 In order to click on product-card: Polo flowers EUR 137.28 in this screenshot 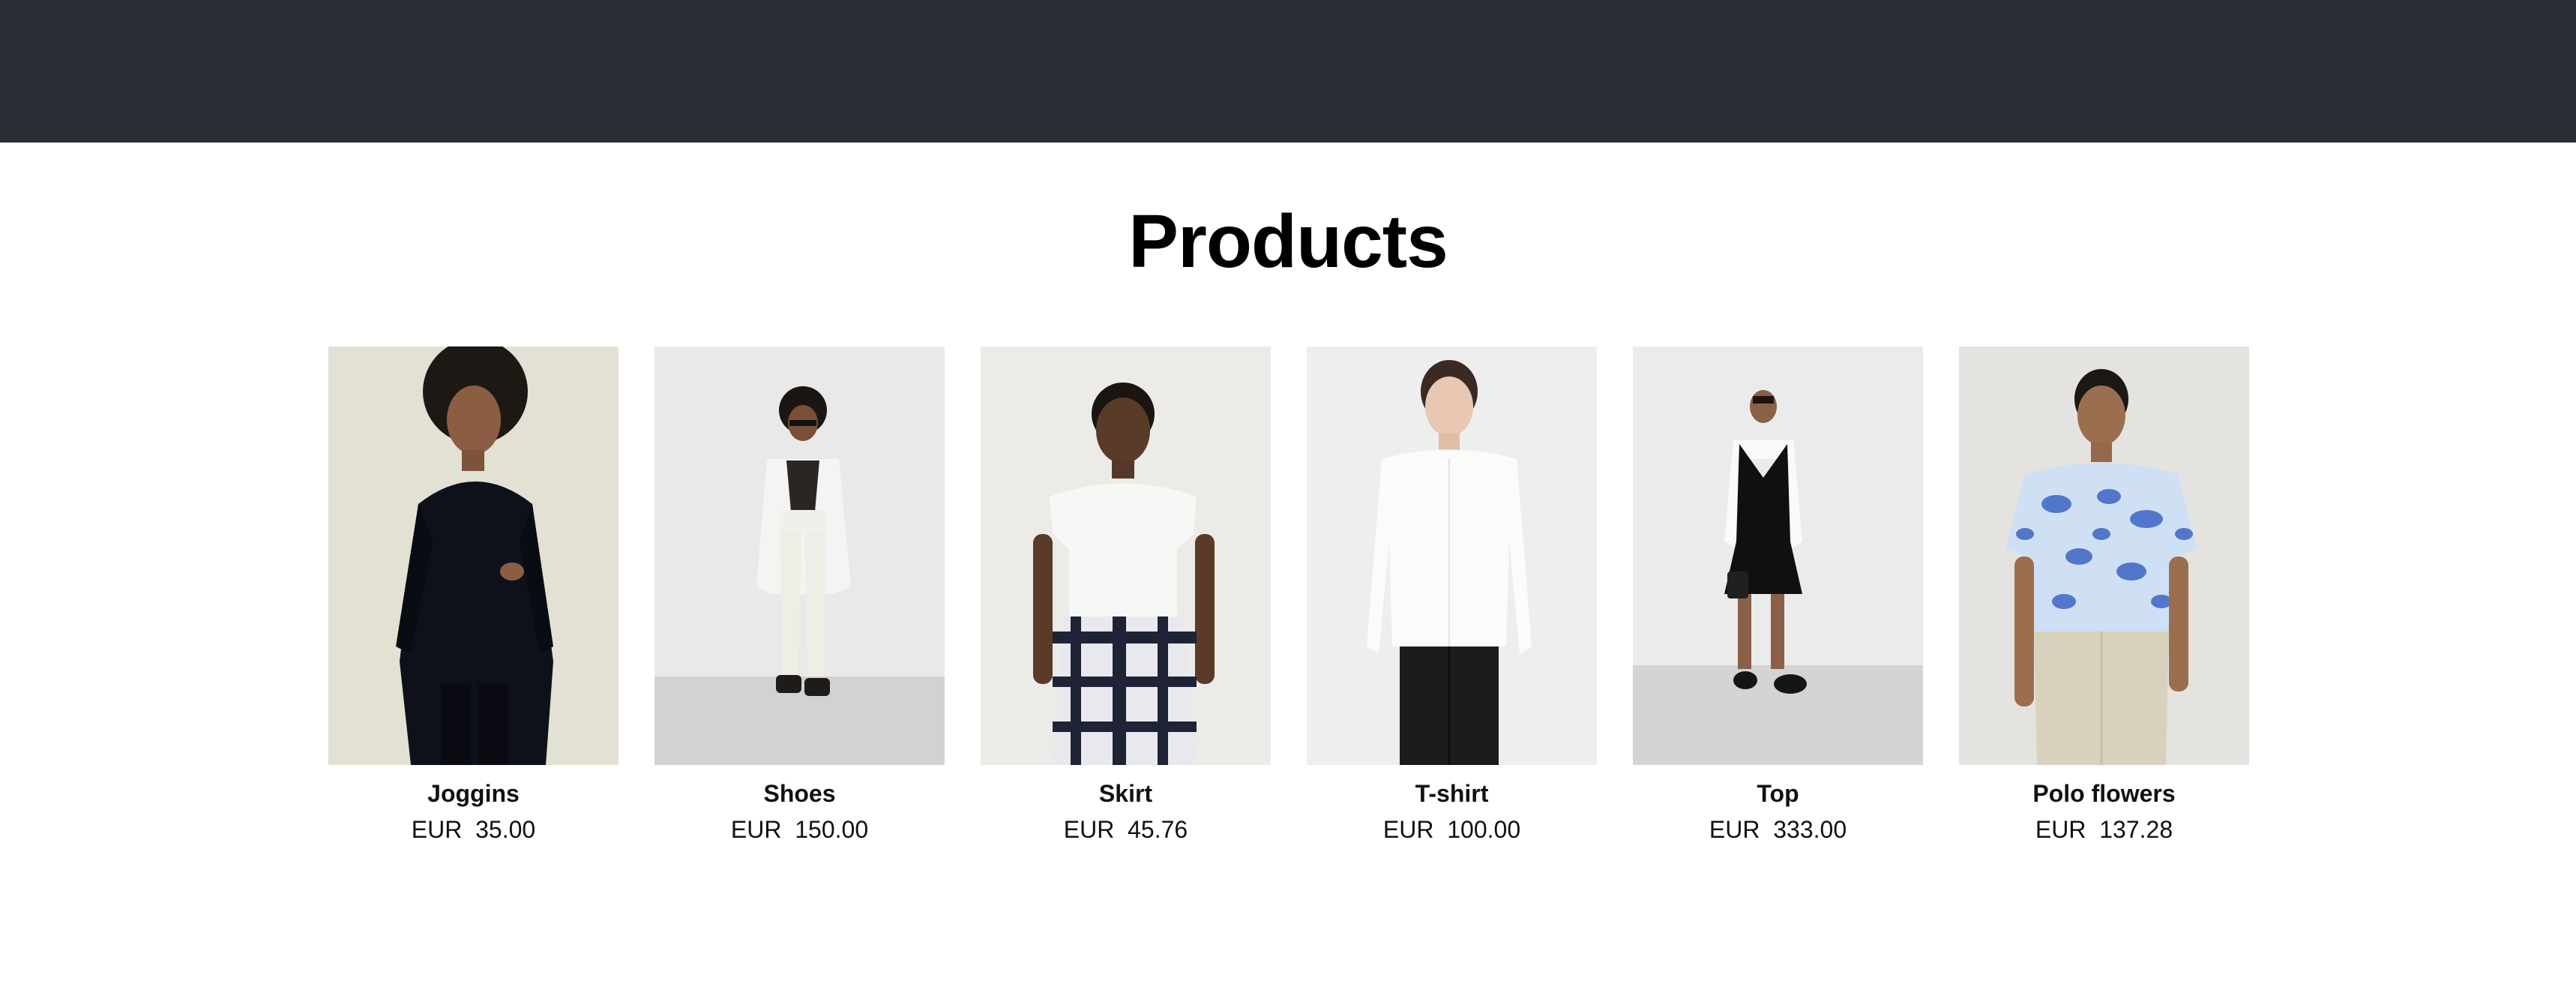, I will do `click(2104, 595)`.